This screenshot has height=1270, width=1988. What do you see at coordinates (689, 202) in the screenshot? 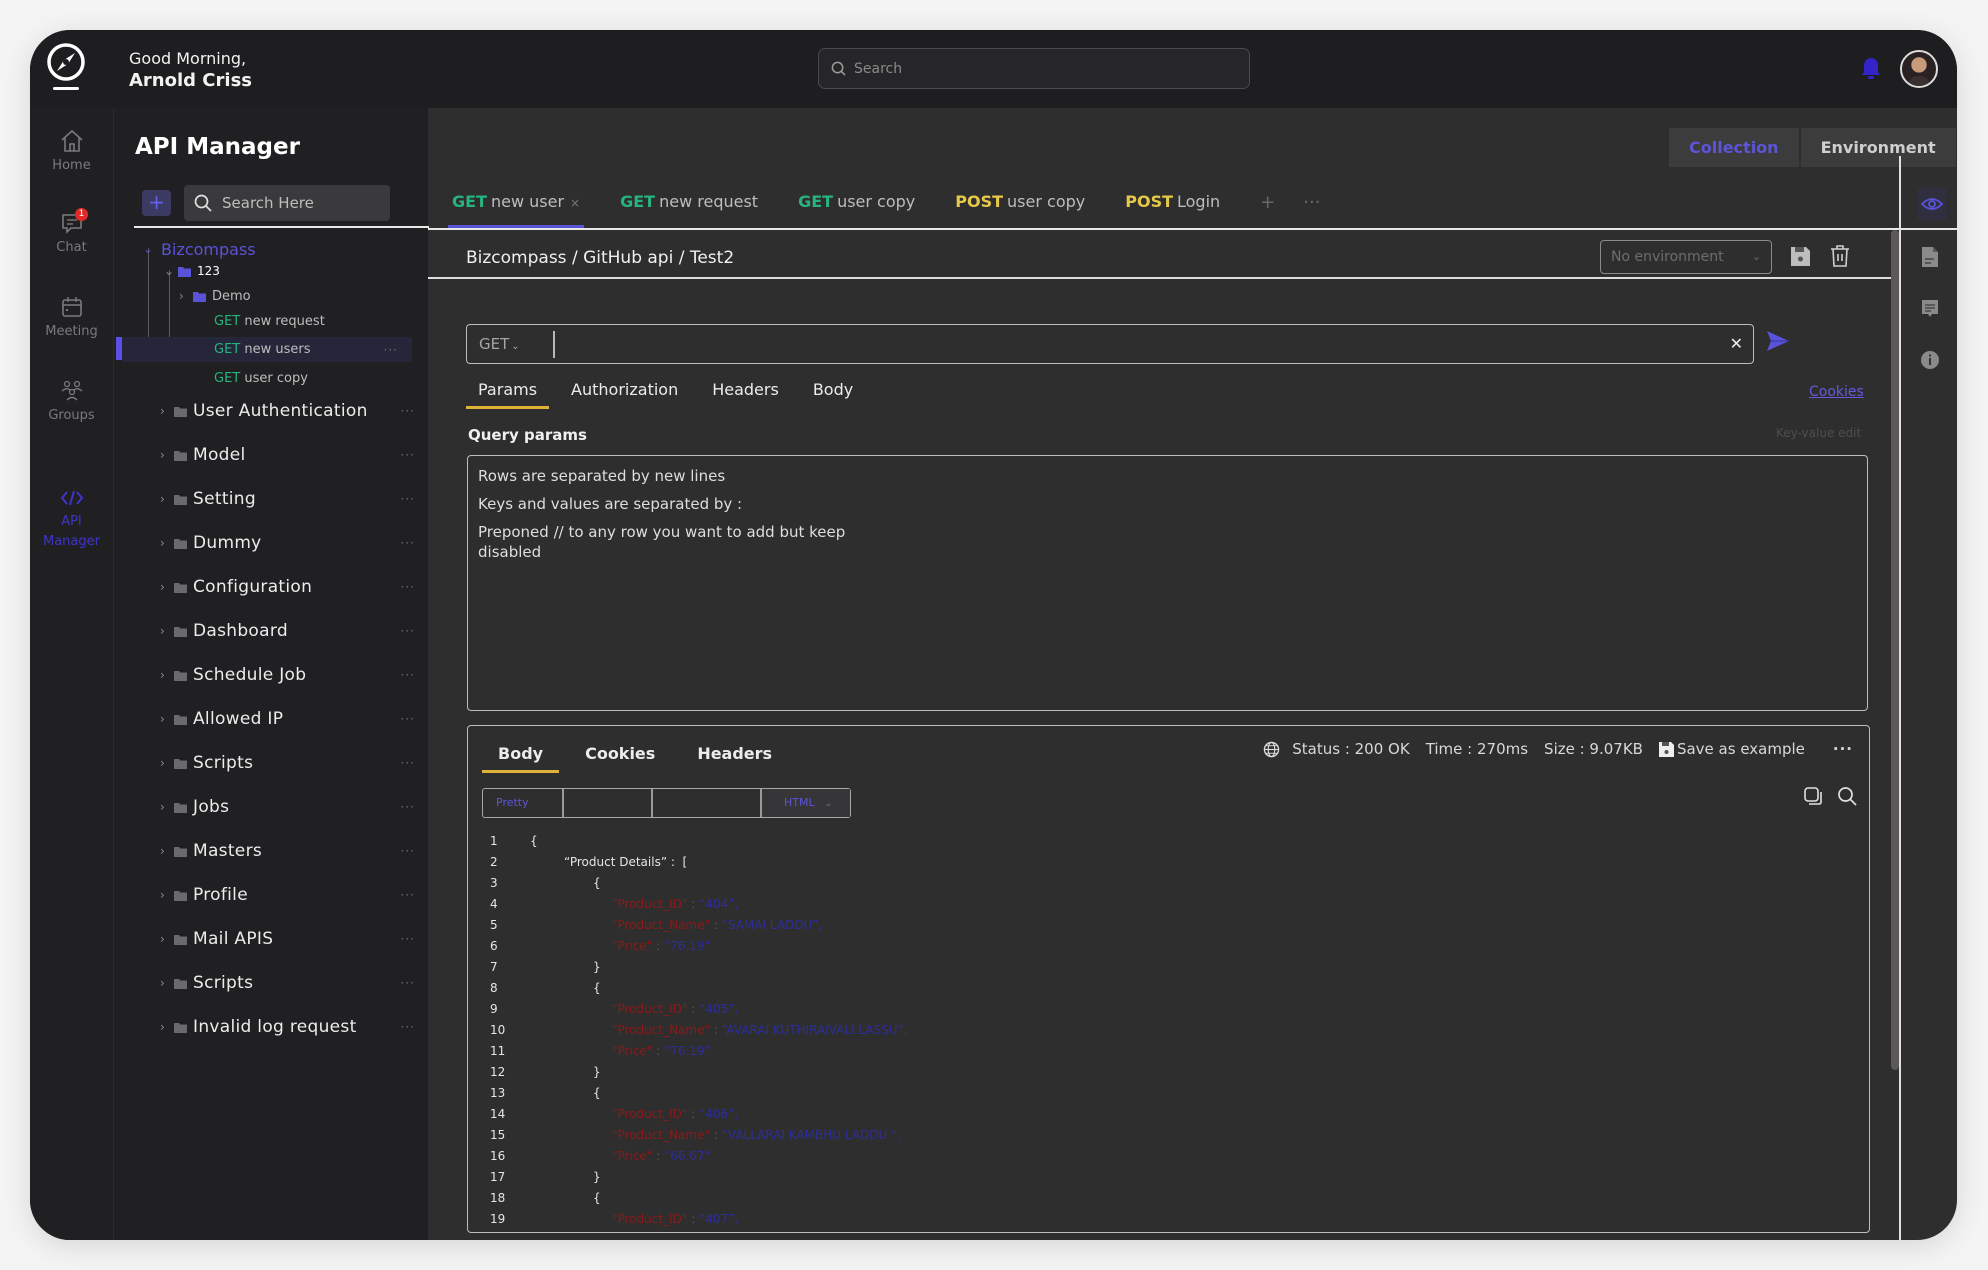
I see `request-tab: GET new request` at bounding box center [689, 202].